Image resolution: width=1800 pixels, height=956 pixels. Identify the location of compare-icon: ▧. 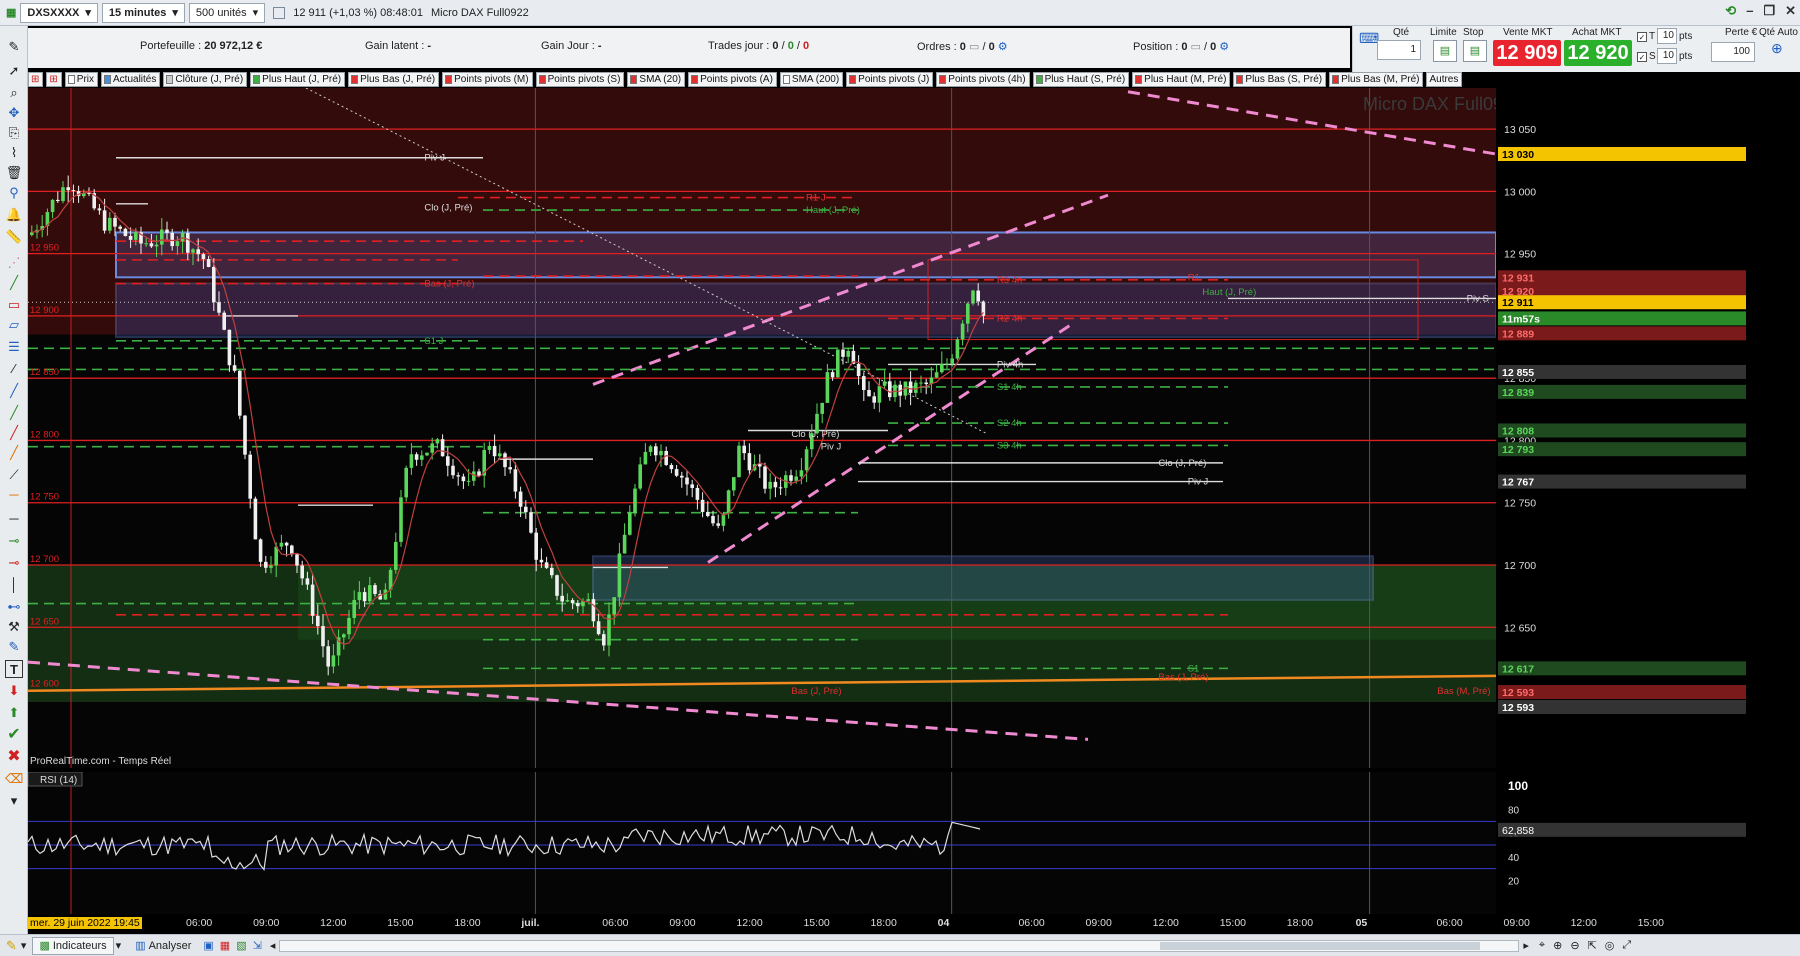
(241, 945).